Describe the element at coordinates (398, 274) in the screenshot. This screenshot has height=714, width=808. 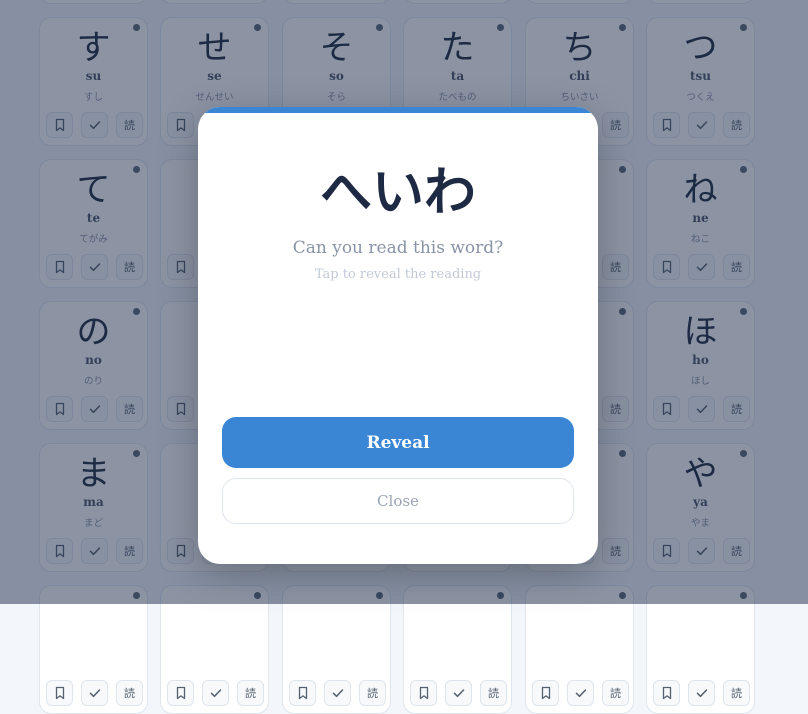
I see `quiz-hint: Tap to reveal the reading` at that location.